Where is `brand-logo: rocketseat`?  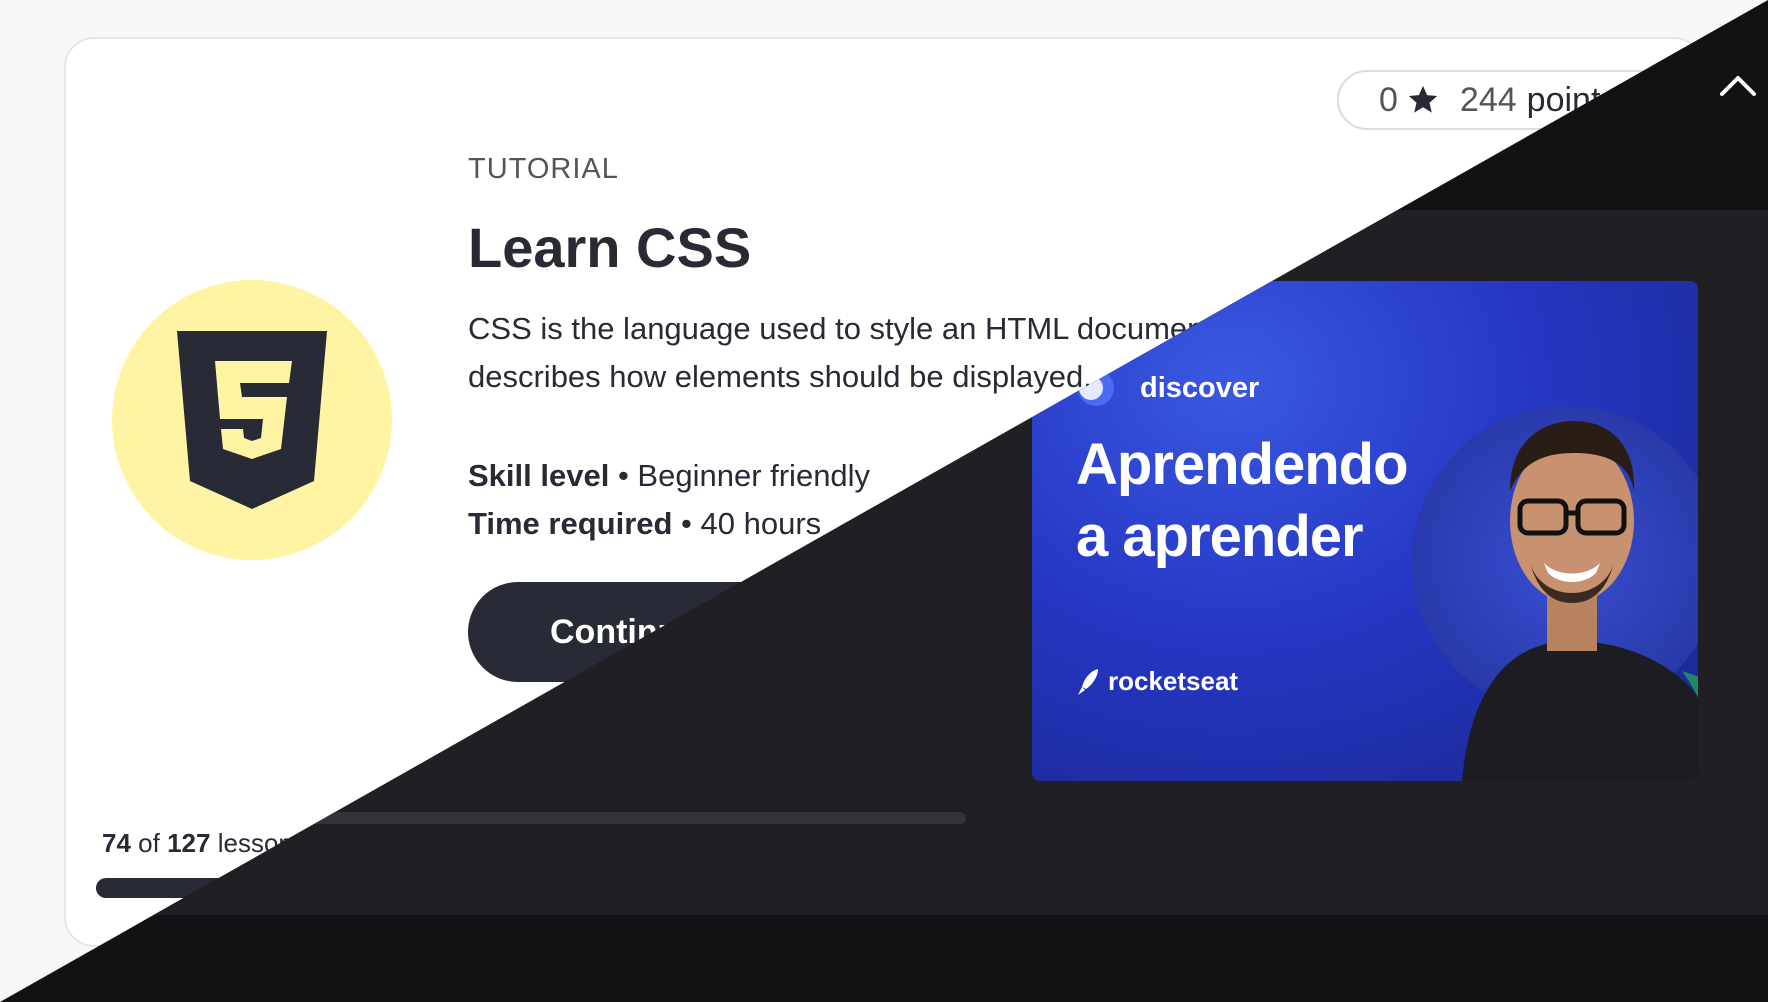
brand-logo: rocketseat is located at coordinates (1157, 681).